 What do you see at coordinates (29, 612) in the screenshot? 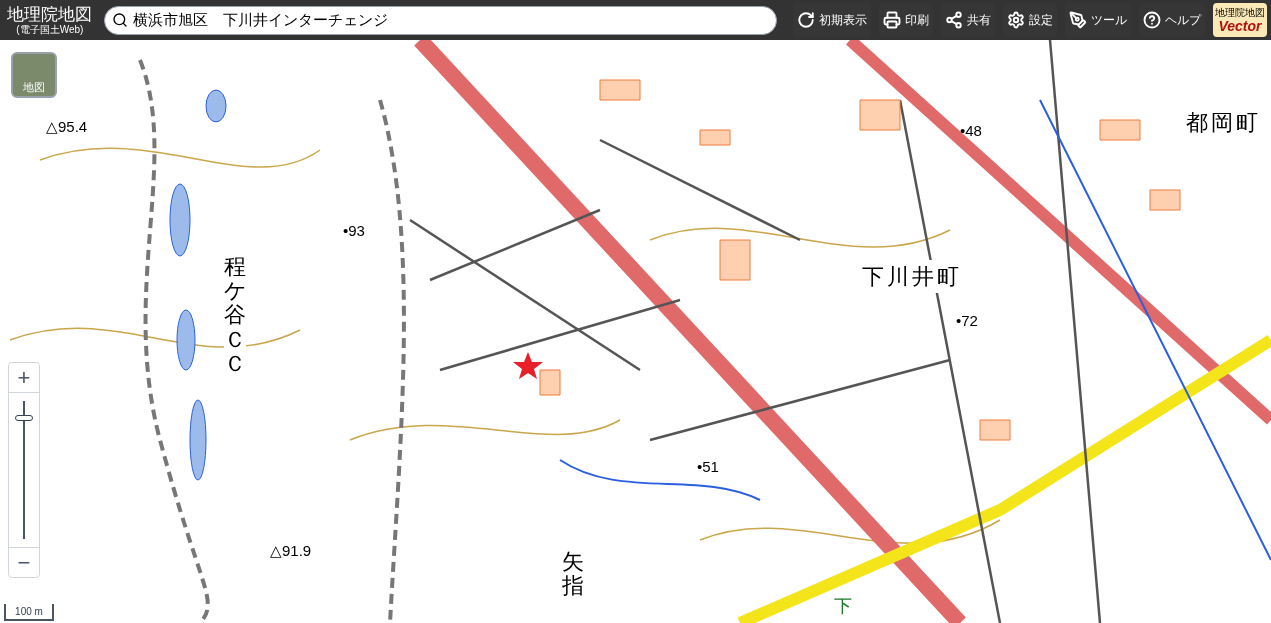
I see `scale-bar: 100 m` at bounding box center [29, 612].